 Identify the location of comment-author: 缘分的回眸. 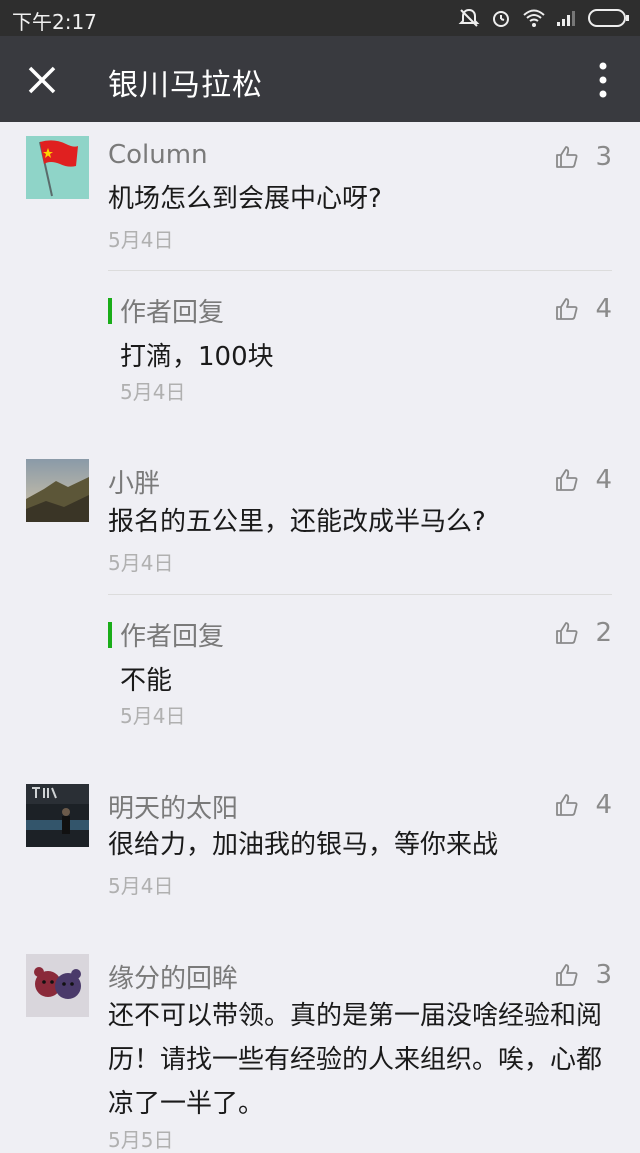
(173, 976).